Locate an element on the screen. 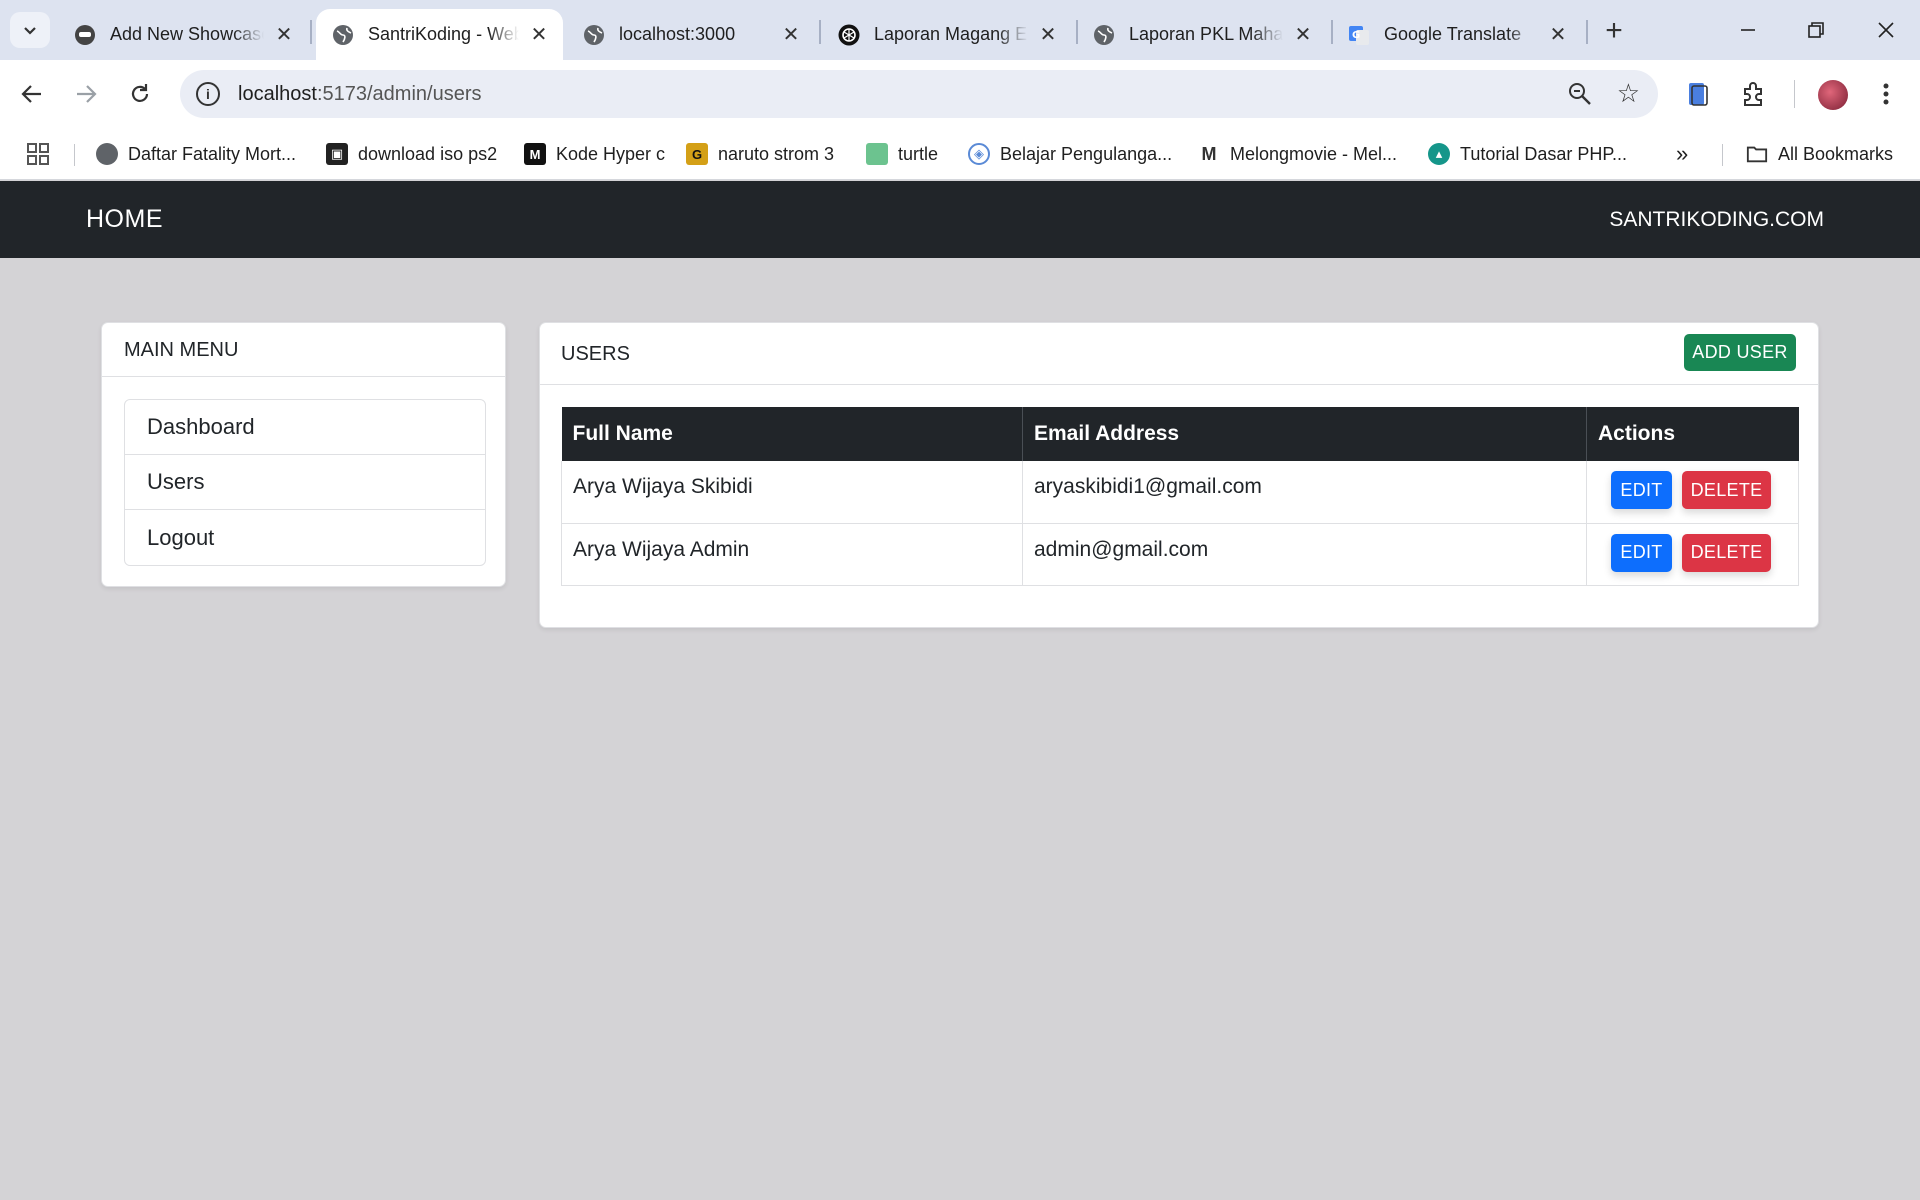 The height and width of the screenshot is (1200, 1920). minimize-icon is located at coordinates (1748, 30).